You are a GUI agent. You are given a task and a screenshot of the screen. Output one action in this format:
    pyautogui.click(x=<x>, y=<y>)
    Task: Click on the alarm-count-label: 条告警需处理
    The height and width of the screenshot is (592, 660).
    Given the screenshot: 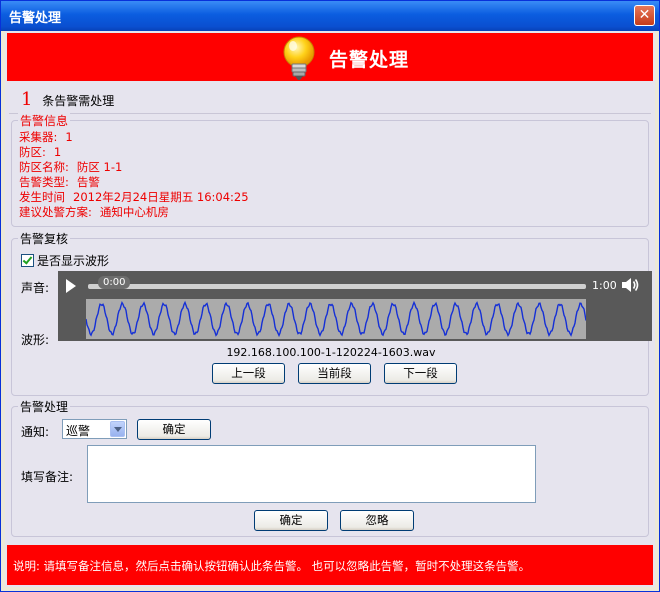 What is the action you would take?
    pyautogui.click(x=78, y=101)
    